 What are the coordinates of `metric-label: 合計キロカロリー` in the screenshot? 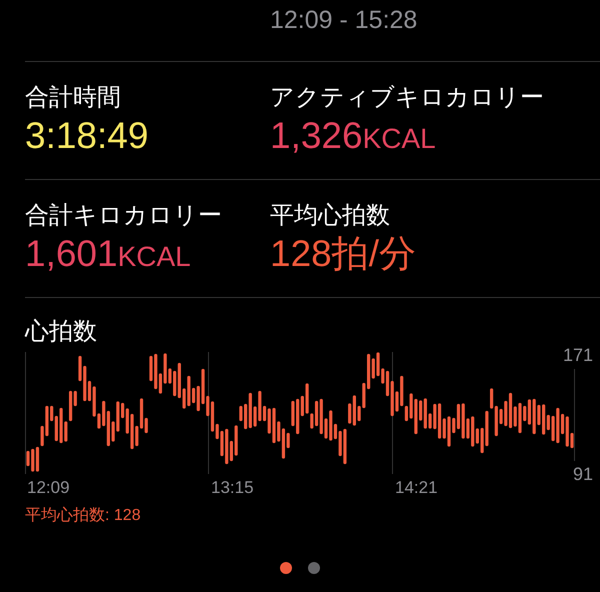 It's located at (124, 216).